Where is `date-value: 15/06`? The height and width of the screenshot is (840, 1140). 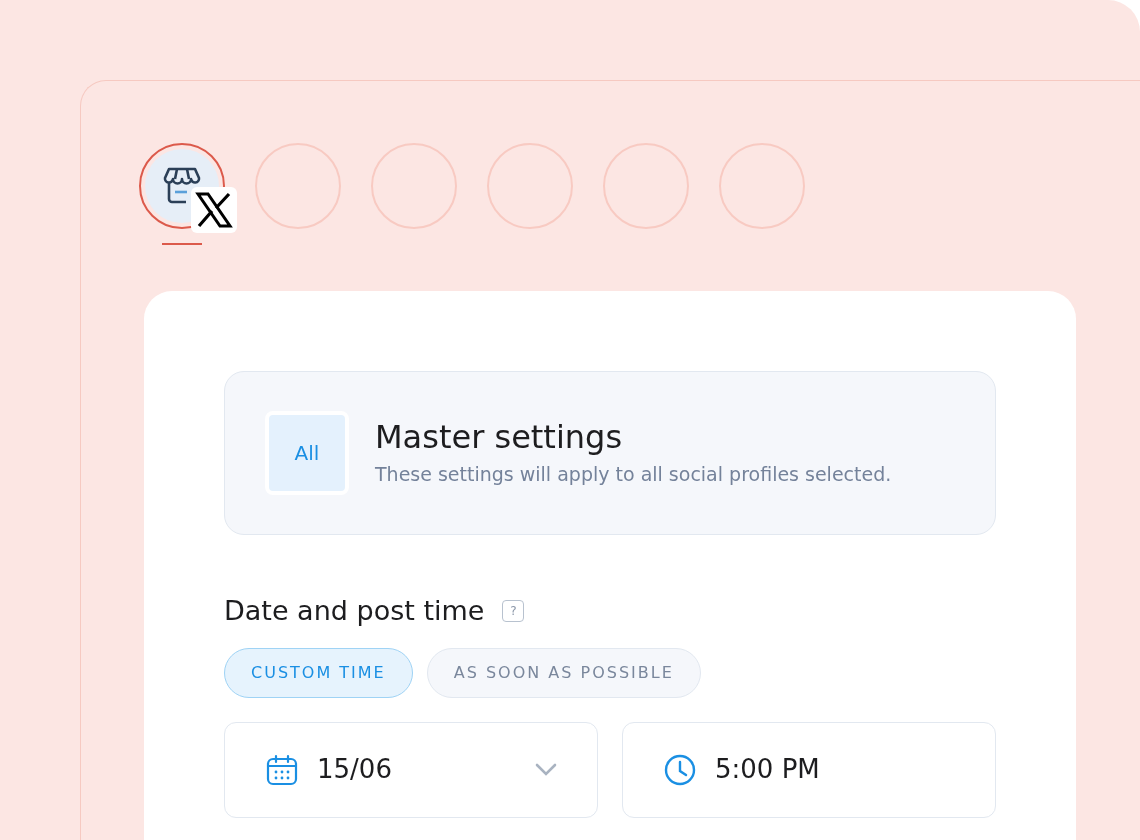 date-value: 15/06 is located at coordinates (355, 769).